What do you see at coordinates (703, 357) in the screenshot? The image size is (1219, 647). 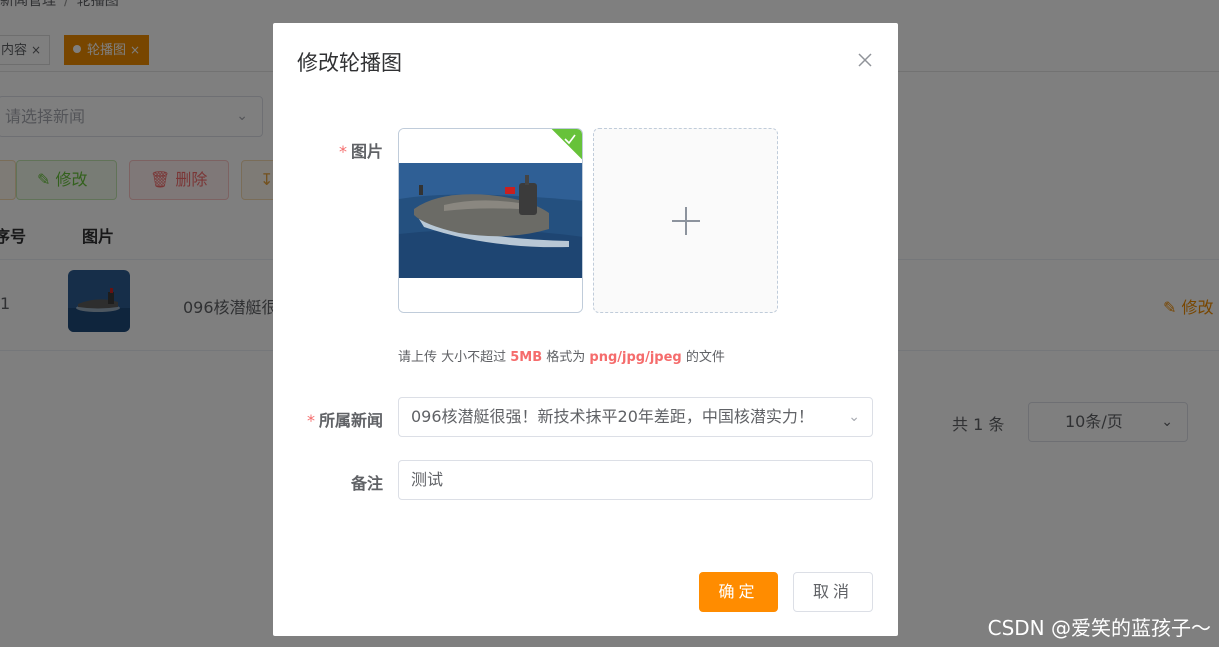 I see `tip-suffix: 的文件` at bounding box center [703, 357].